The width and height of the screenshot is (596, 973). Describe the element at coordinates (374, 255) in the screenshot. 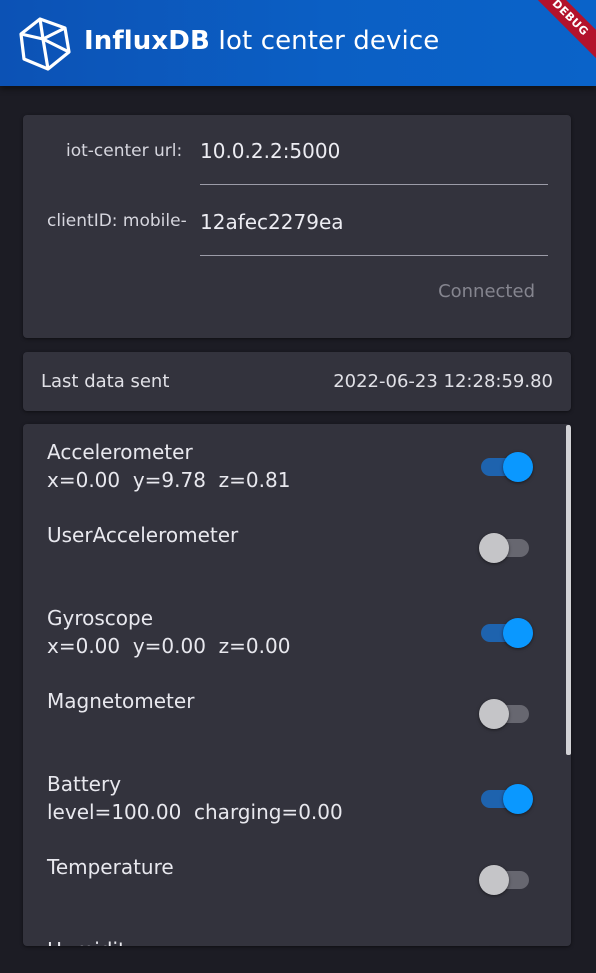

I see `client-id-input-underline` at that location.